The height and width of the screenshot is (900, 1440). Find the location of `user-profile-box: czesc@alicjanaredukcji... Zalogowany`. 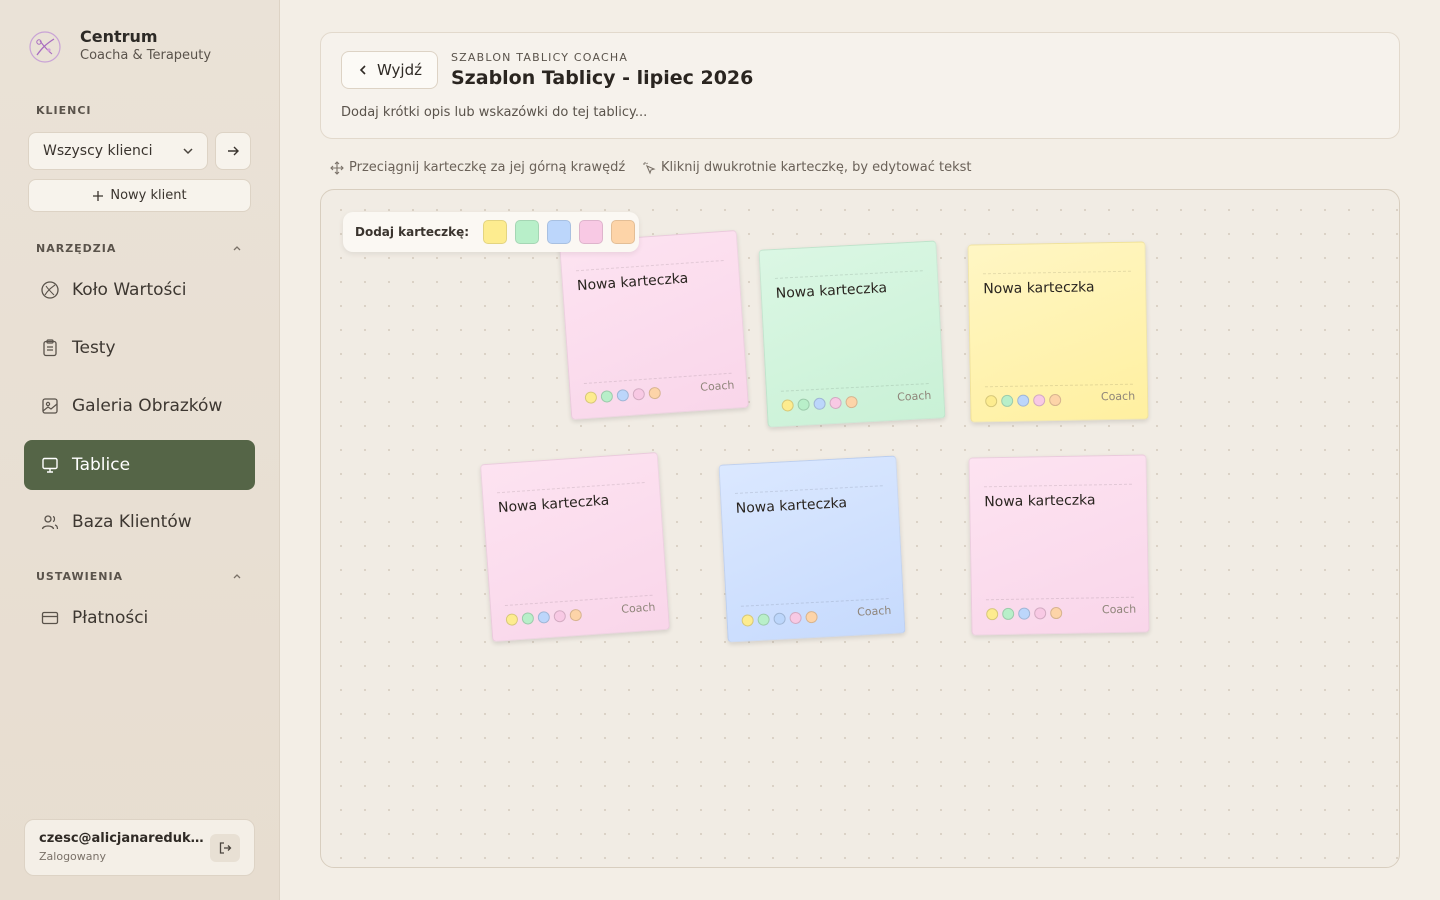

user-profile-box: czesc@alicjanaredukcji... Zalogowany is located at coordinates (139, 847).